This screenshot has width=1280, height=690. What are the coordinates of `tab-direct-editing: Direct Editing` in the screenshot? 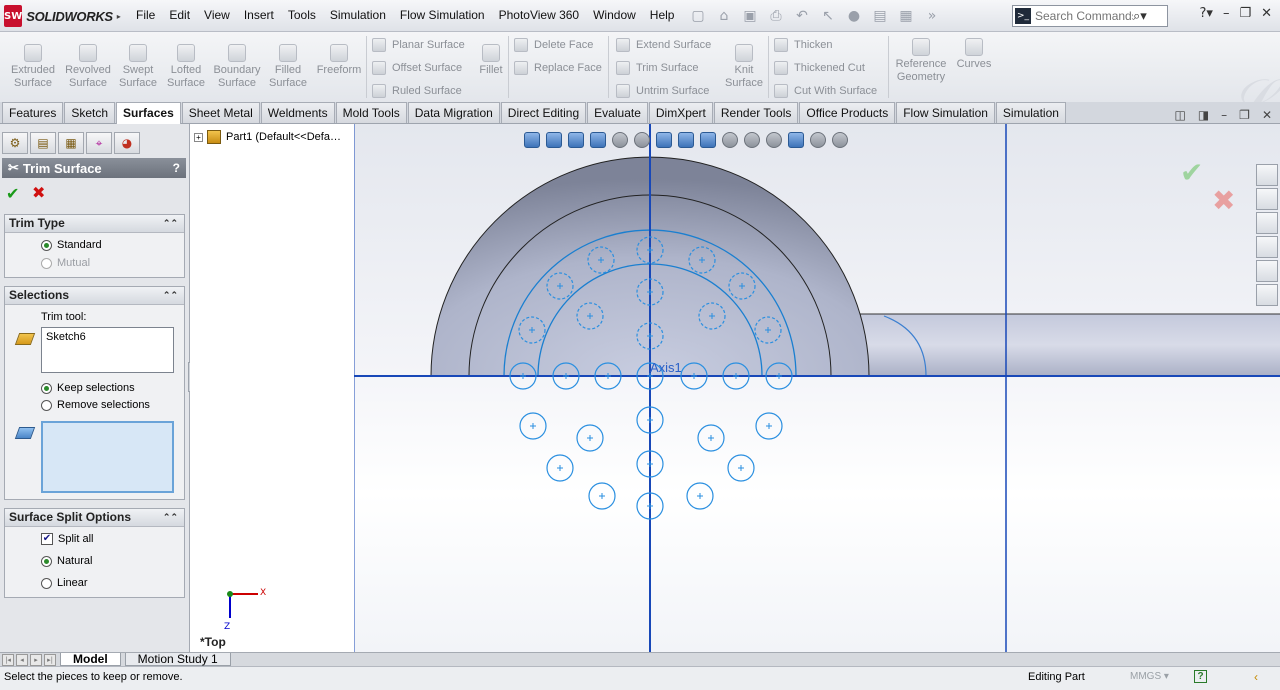 It's located at (543, 112).